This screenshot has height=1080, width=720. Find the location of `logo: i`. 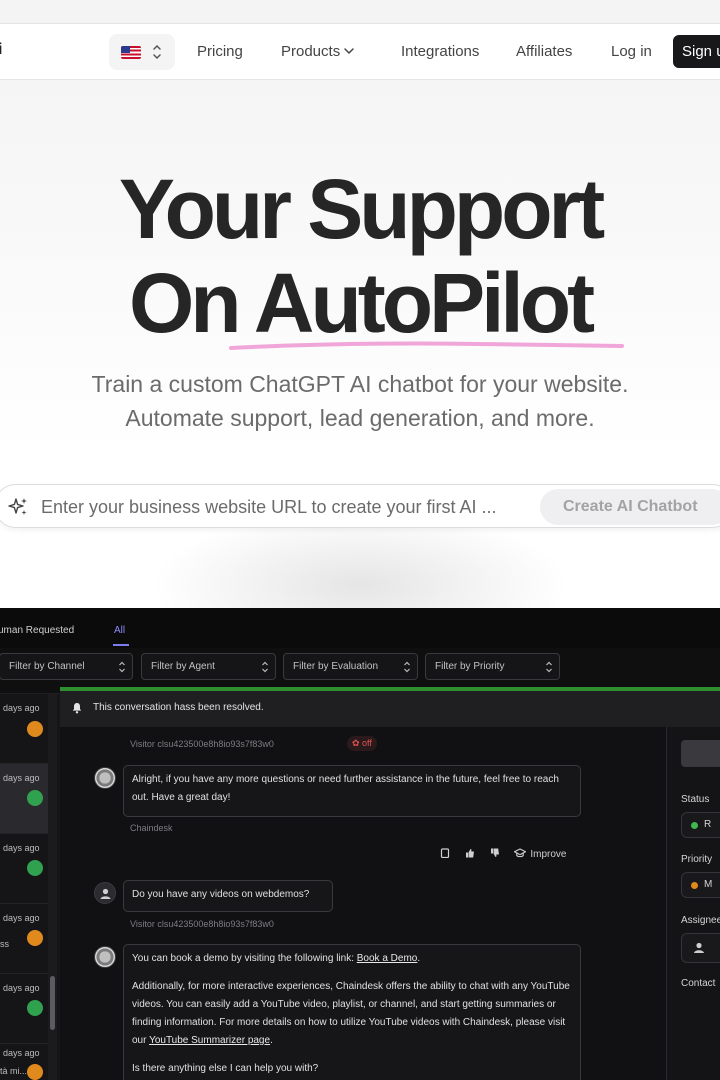

logo: i is located at coordinates (1, 50).